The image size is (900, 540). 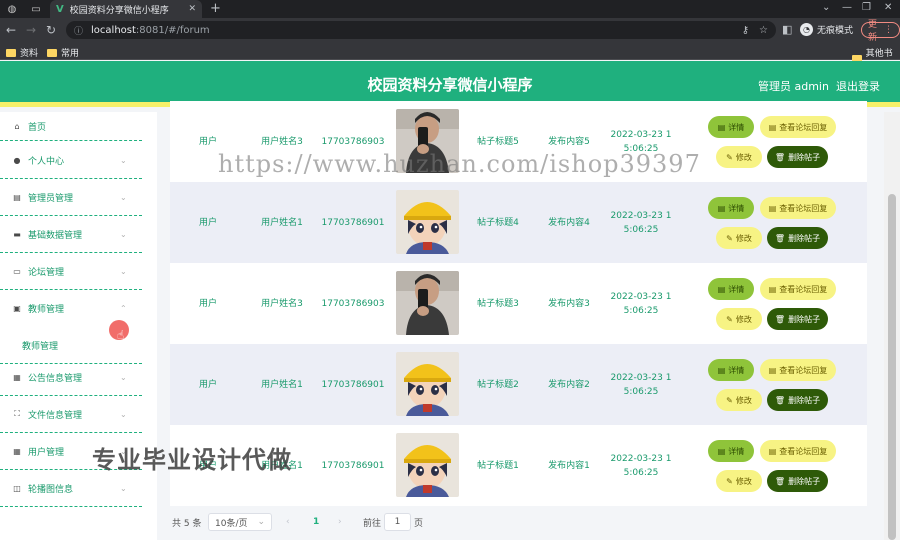 What do you see at coordinates (353, 384) in the screenshot?
I see `cell-phone: 17703786901` at bounding box center [353, 384].